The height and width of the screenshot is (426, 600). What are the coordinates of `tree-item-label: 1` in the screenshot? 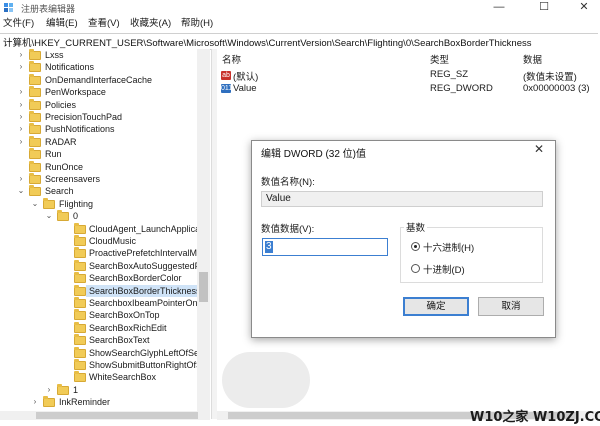 It's located at (76, 389).